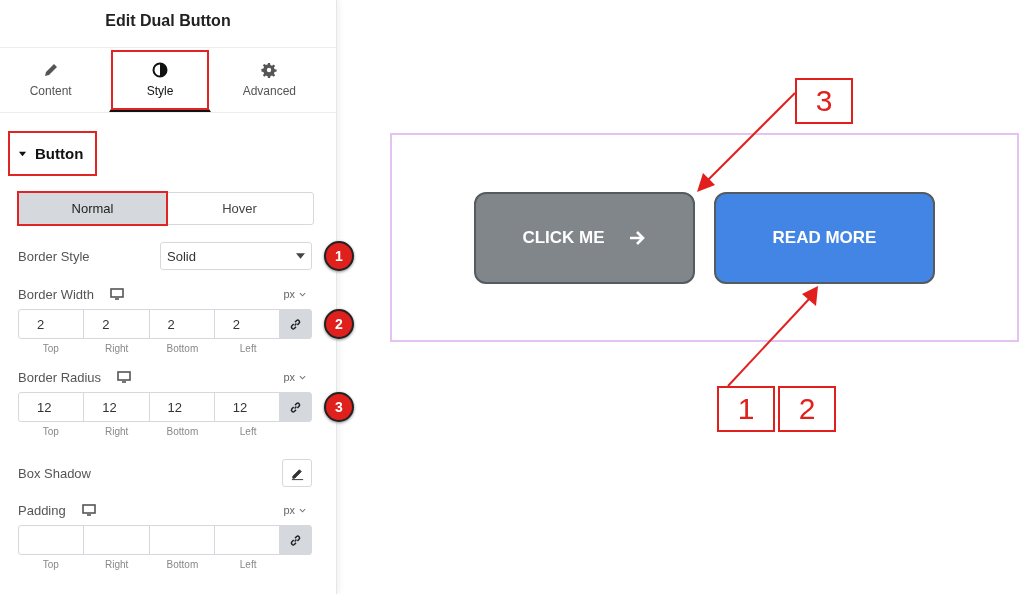  Describe the element at coordinates (54, 256) in the screenshot. I see `control-label: Border Style` at that location.